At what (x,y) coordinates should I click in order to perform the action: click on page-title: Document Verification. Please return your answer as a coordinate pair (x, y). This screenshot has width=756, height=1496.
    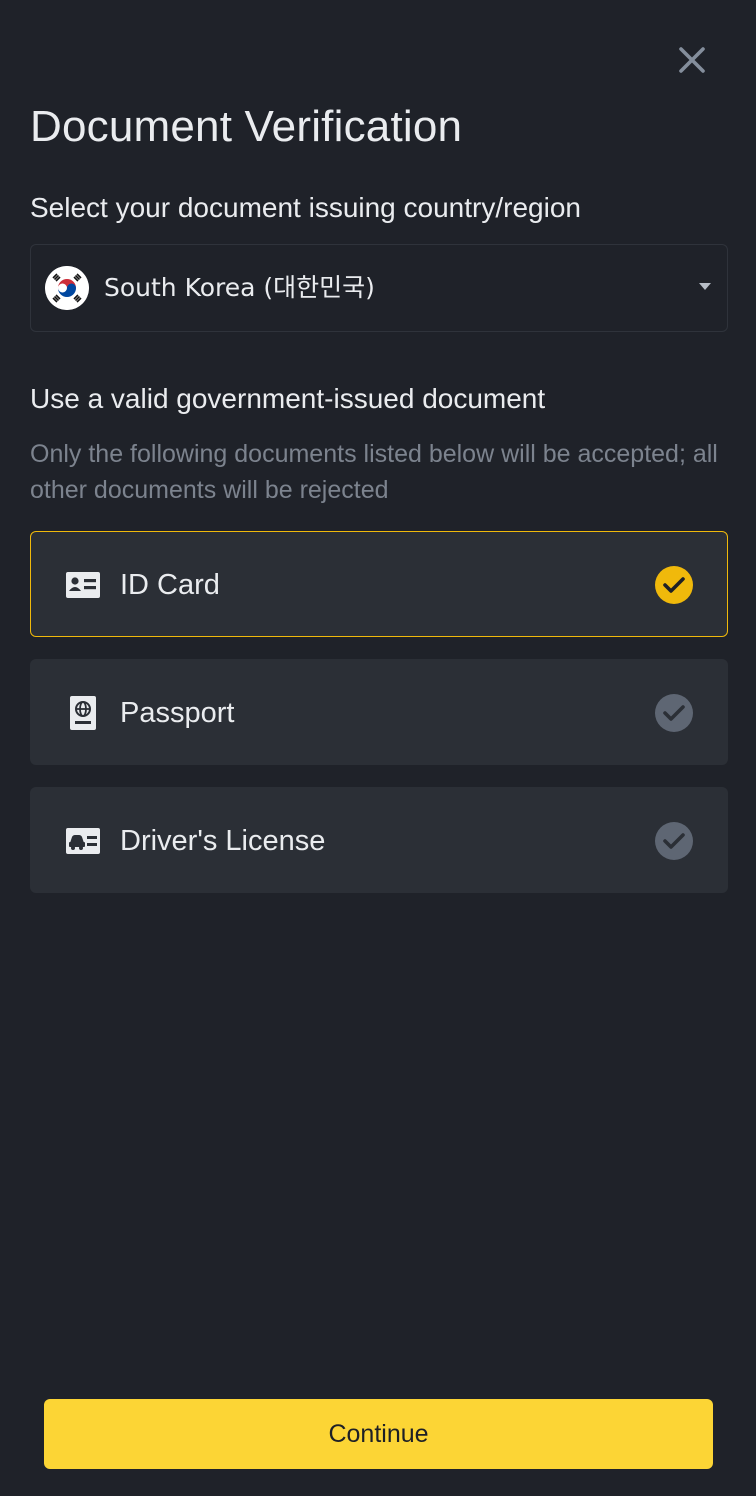
    Looking at the image, I should click on (246, 126).